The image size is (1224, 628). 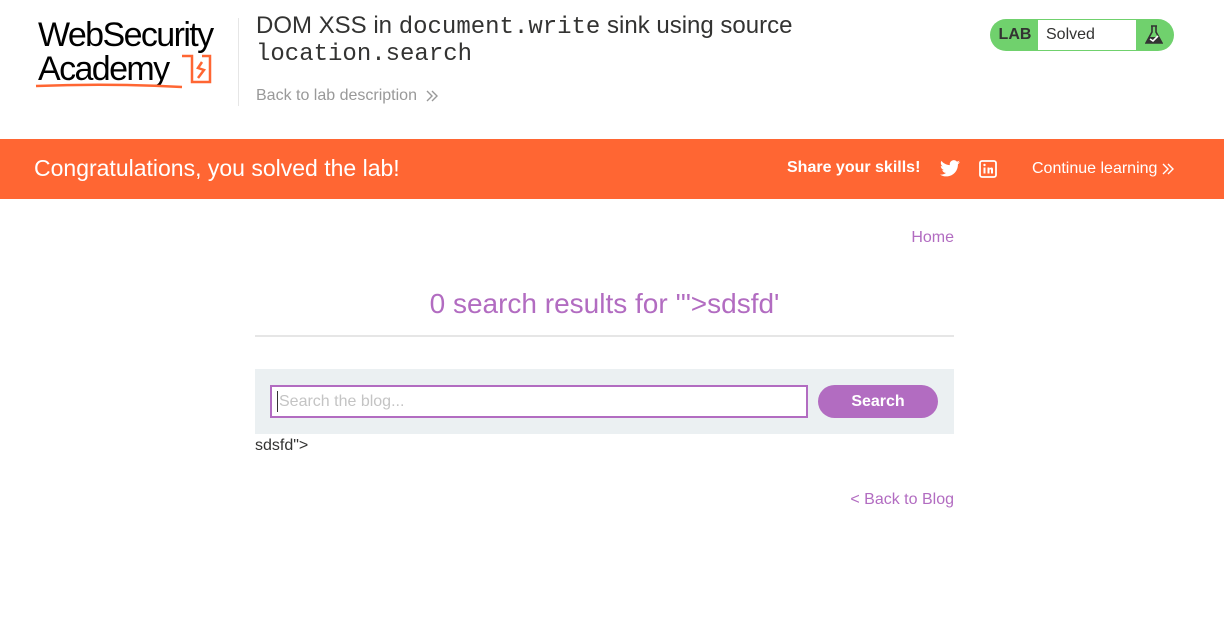 What do you see at coordinates (604, 303) in the screenshot?
I see `search-results-title: 0 search results for '">sdsfd'` at bounding box center [604, 303].